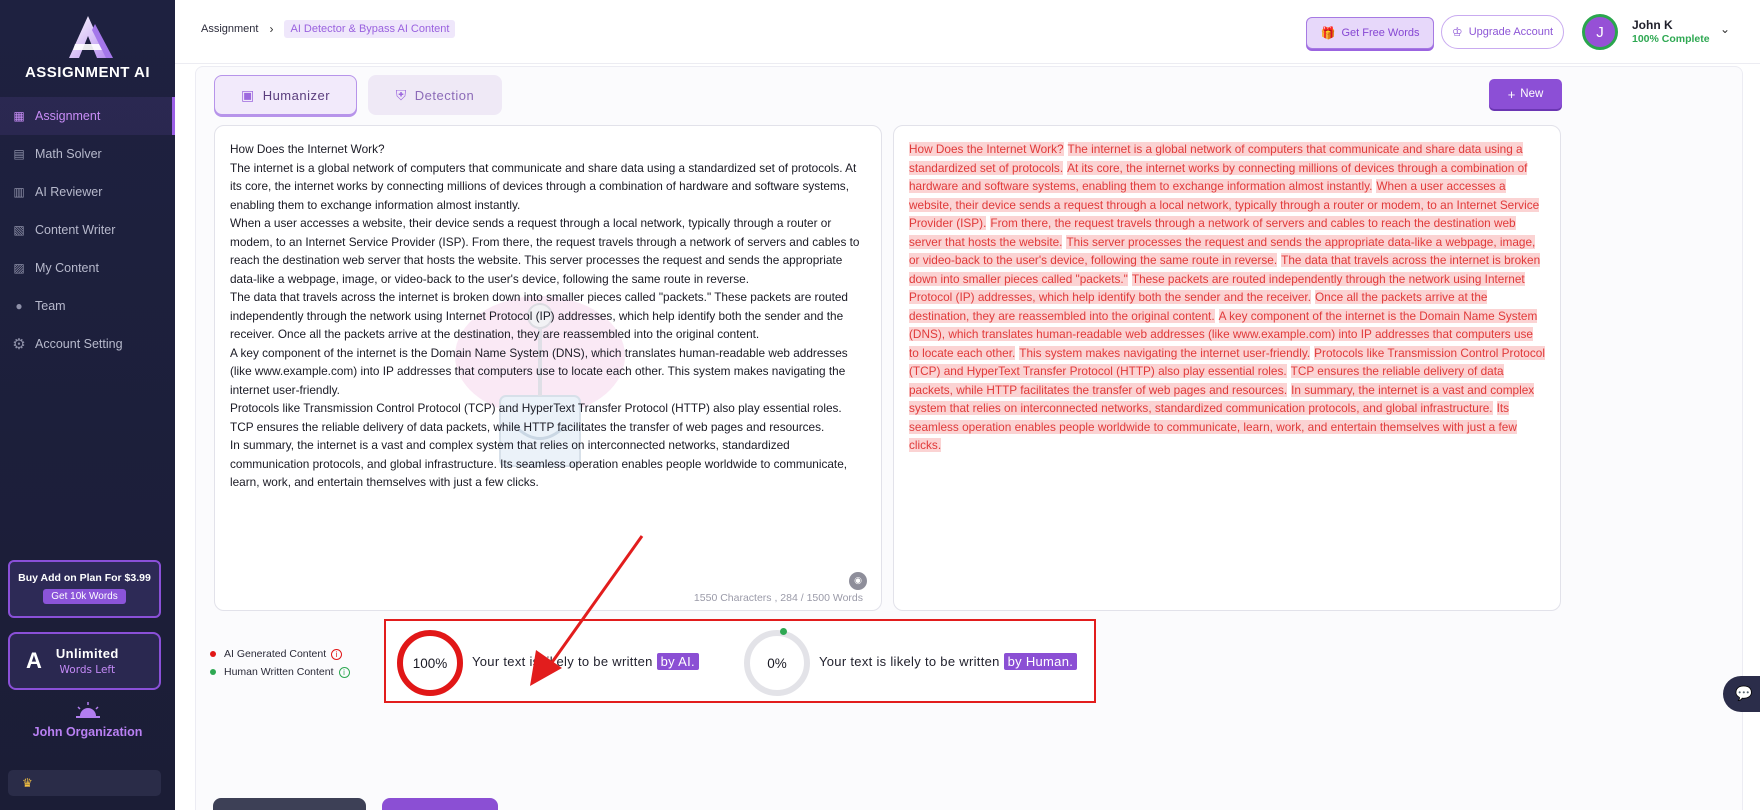 This screenshot has width=1760, height=810. I want to click on ai-highlight-segment: How Does the Internet Work?, so click(986, 149).